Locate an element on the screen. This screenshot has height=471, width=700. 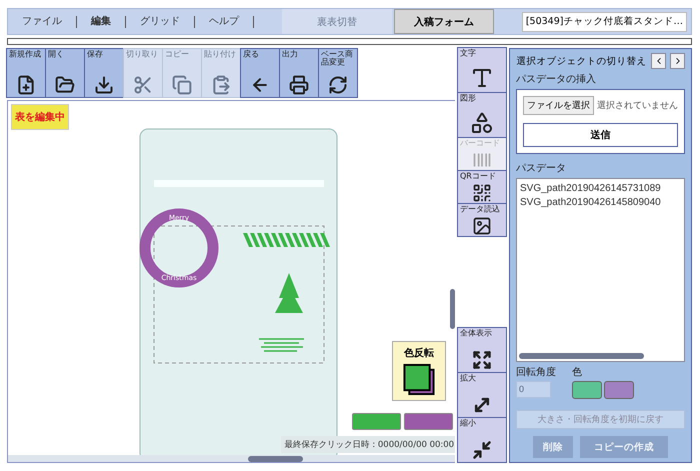
toolbar-button: 新規作成 is located at coordinates (26, 73).